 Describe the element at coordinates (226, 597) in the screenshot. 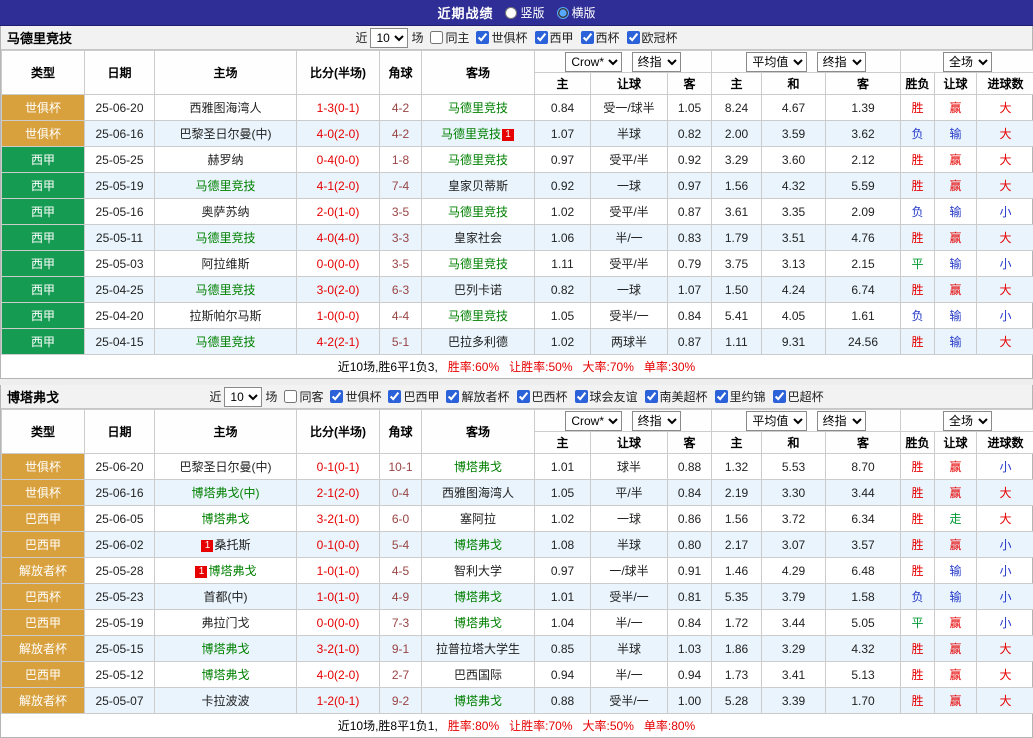

I see `team-link: 首都(中)` at that location.